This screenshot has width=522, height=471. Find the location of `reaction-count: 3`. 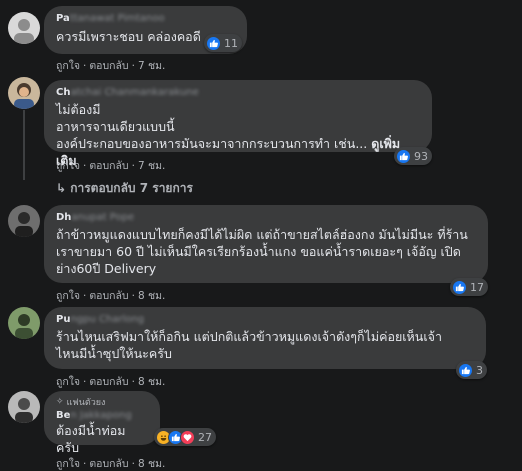

reaction-count: 3 is located at coordinates (471, 370).